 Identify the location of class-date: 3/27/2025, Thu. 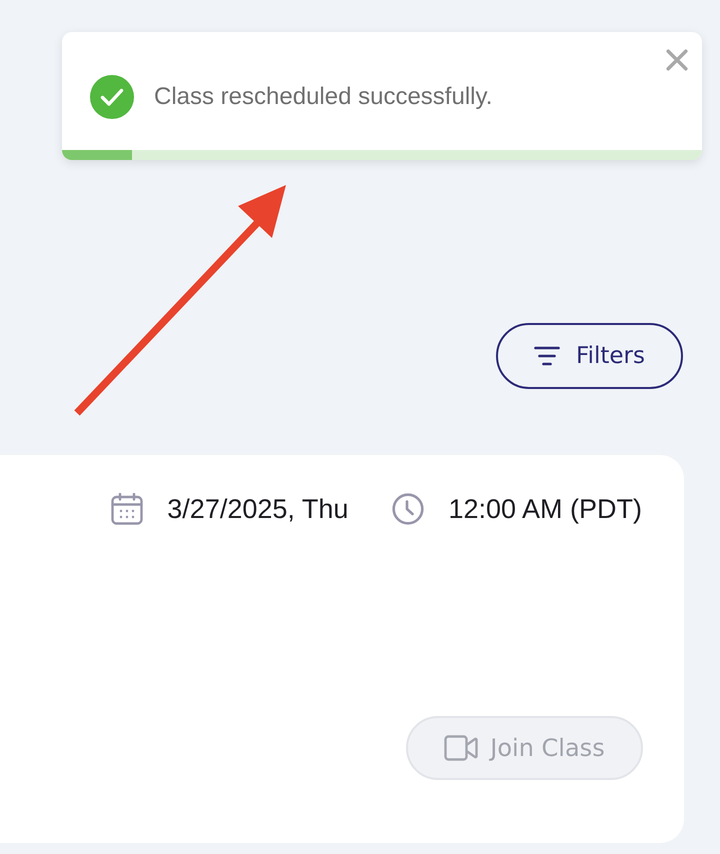
(257, 509).